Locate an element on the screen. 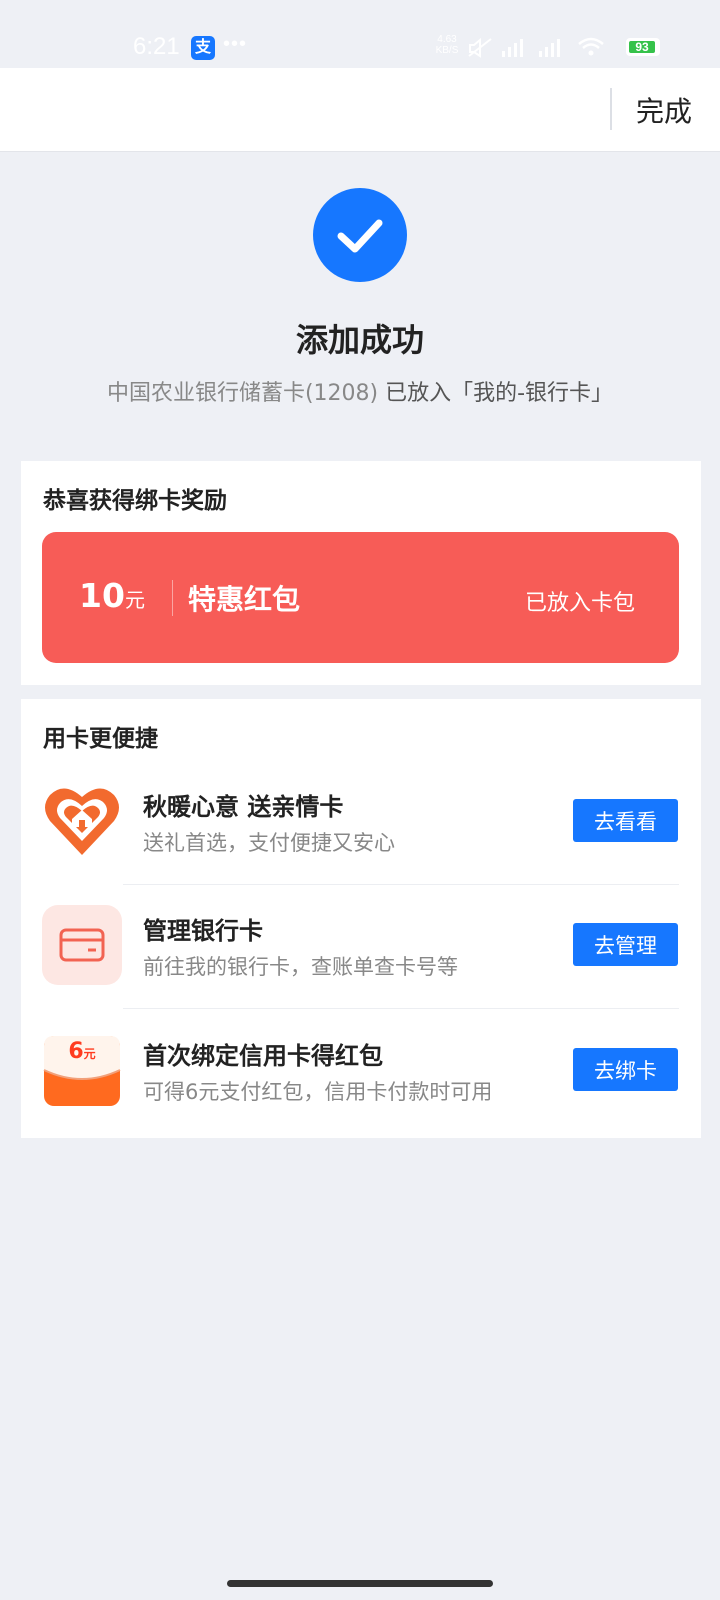 This screenshot has width=720, height=1600. alipay-app-icon: 支 is located at coordinates (203, 48).